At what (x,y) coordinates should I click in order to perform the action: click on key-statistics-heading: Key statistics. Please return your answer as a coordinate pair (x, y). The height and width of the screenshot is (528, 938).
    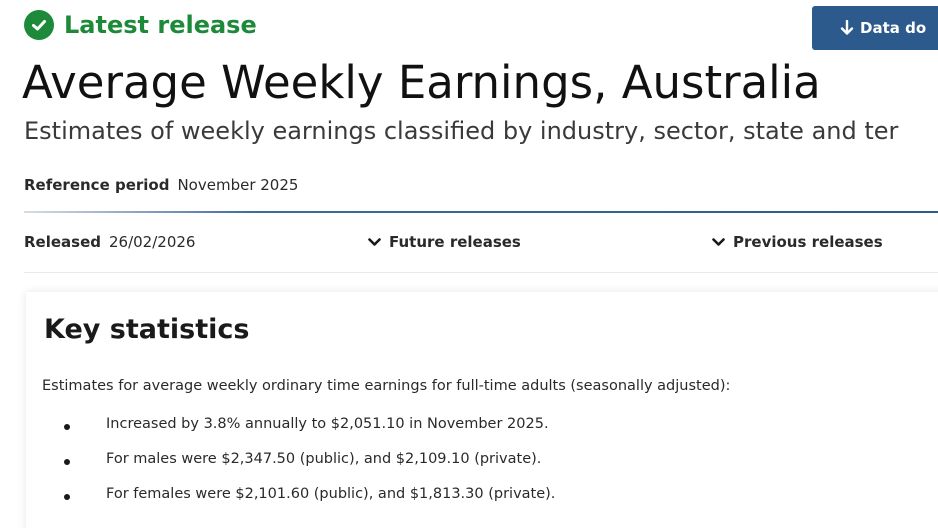
    Looking at the image, I should click on (147, 329).